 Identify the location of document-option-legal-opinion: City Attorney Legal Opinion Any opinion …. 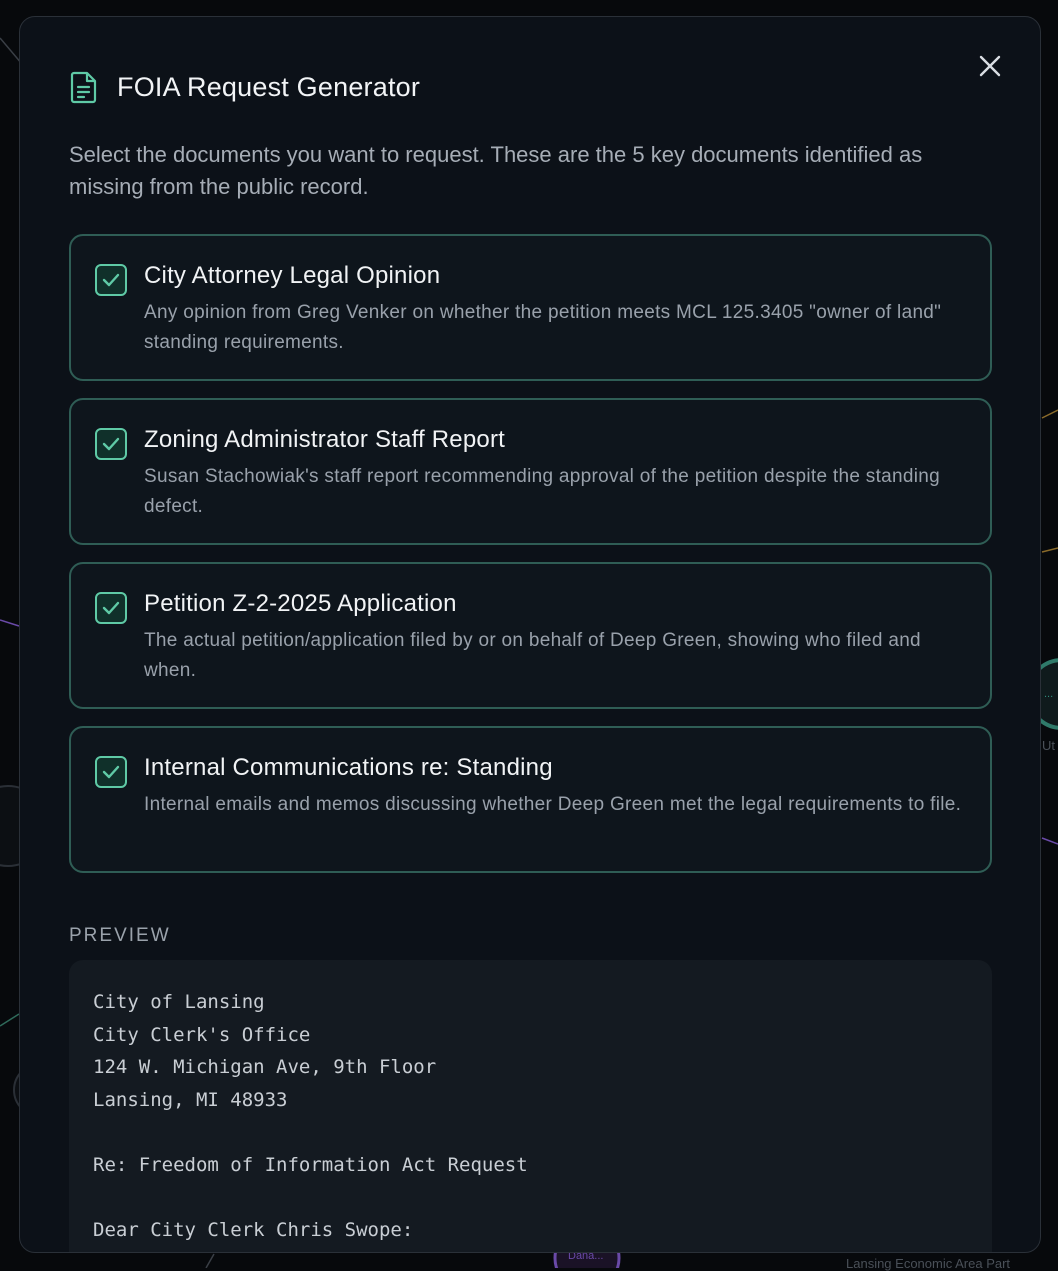
(530, 307).